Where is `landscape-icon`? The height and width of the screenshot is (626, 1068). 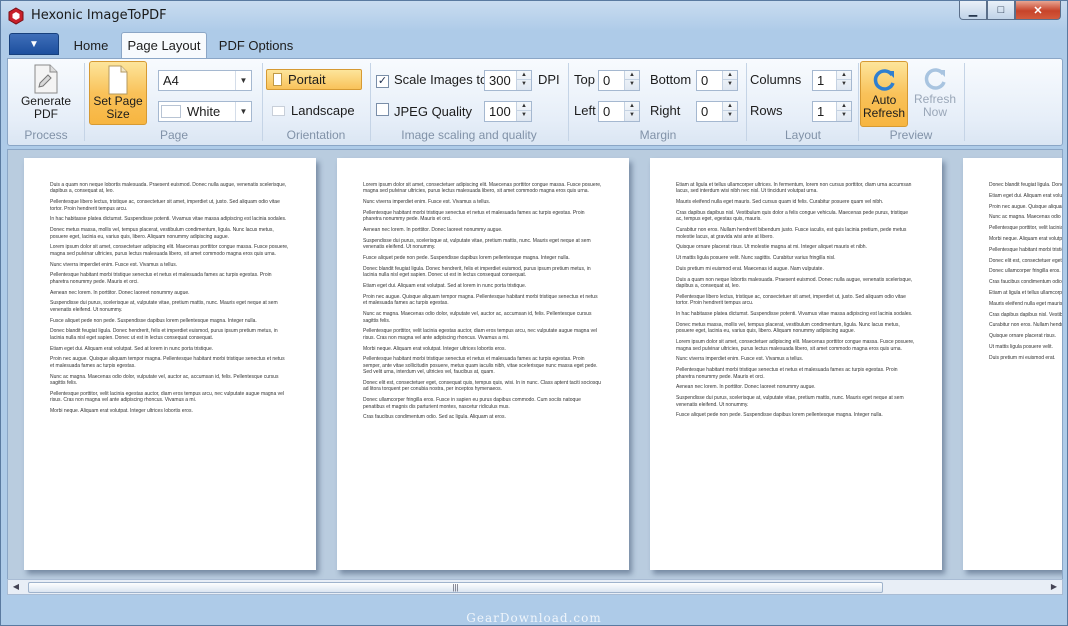 landscape-icon is located at coordinates (278, 110).